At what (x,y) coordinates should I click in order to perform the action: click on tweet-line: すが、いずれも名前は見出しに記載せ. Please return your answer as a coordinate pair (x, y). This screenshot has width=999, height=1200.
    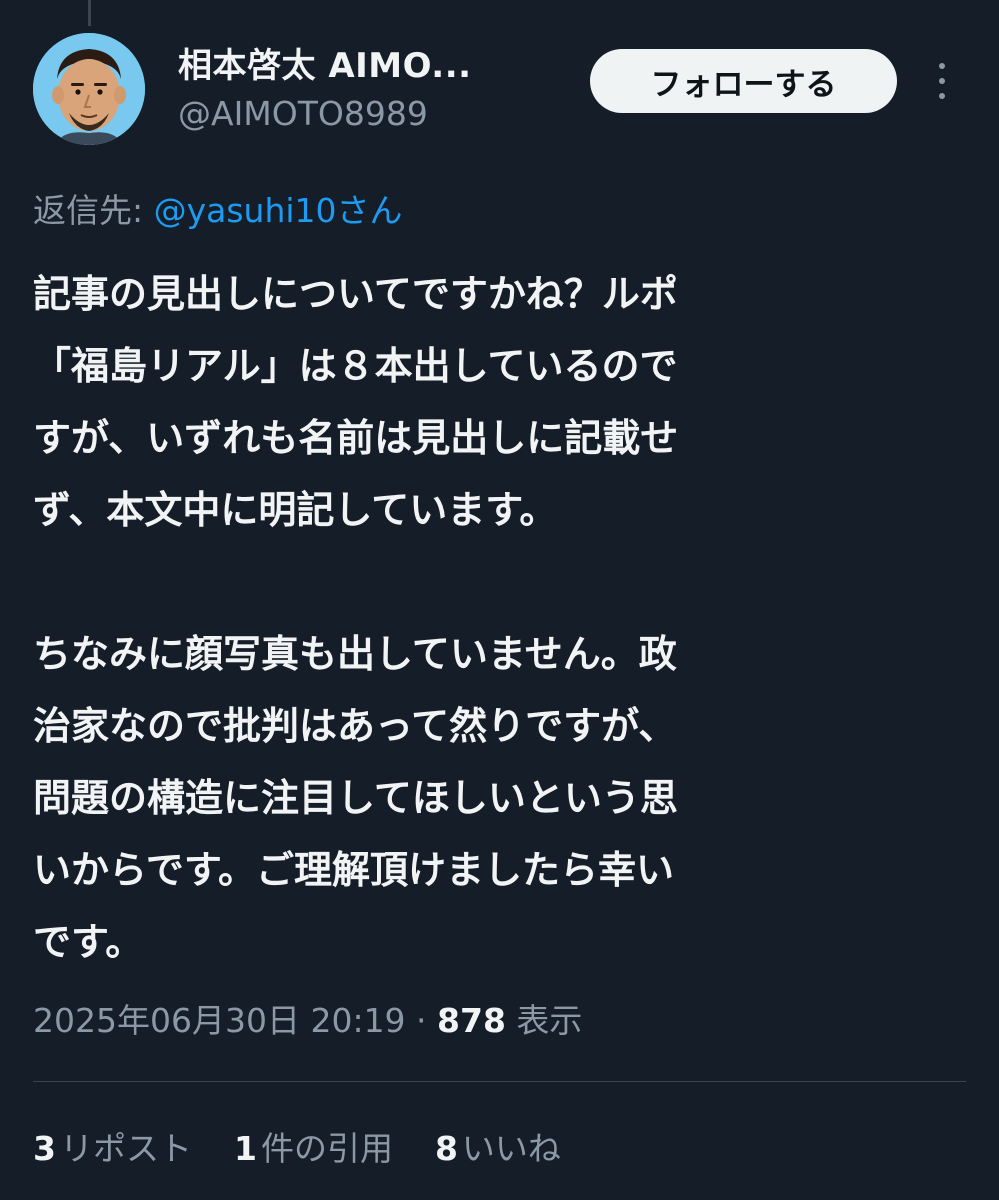
    Looking at the image, I should click on (356, 438).